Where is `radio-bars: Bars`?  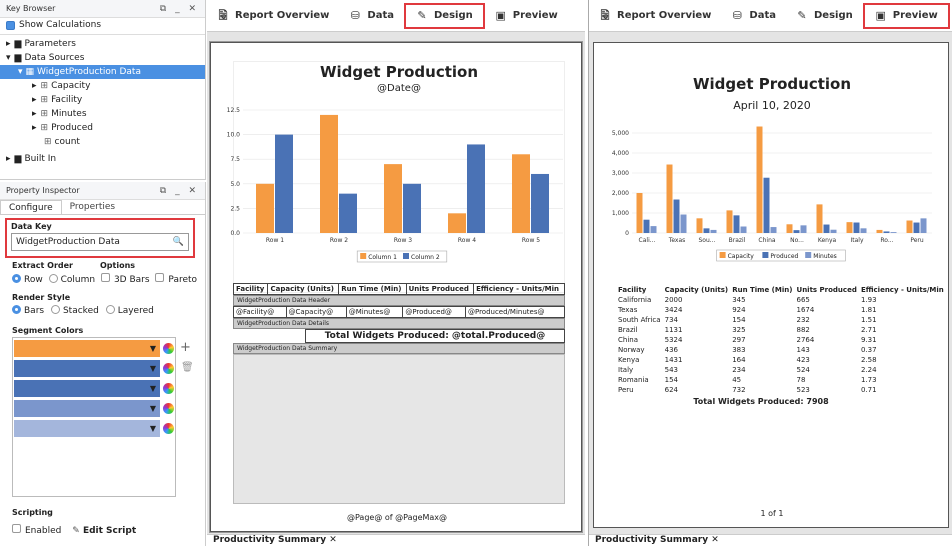 radio-bars: Bars is located at coordinates (28, 310).